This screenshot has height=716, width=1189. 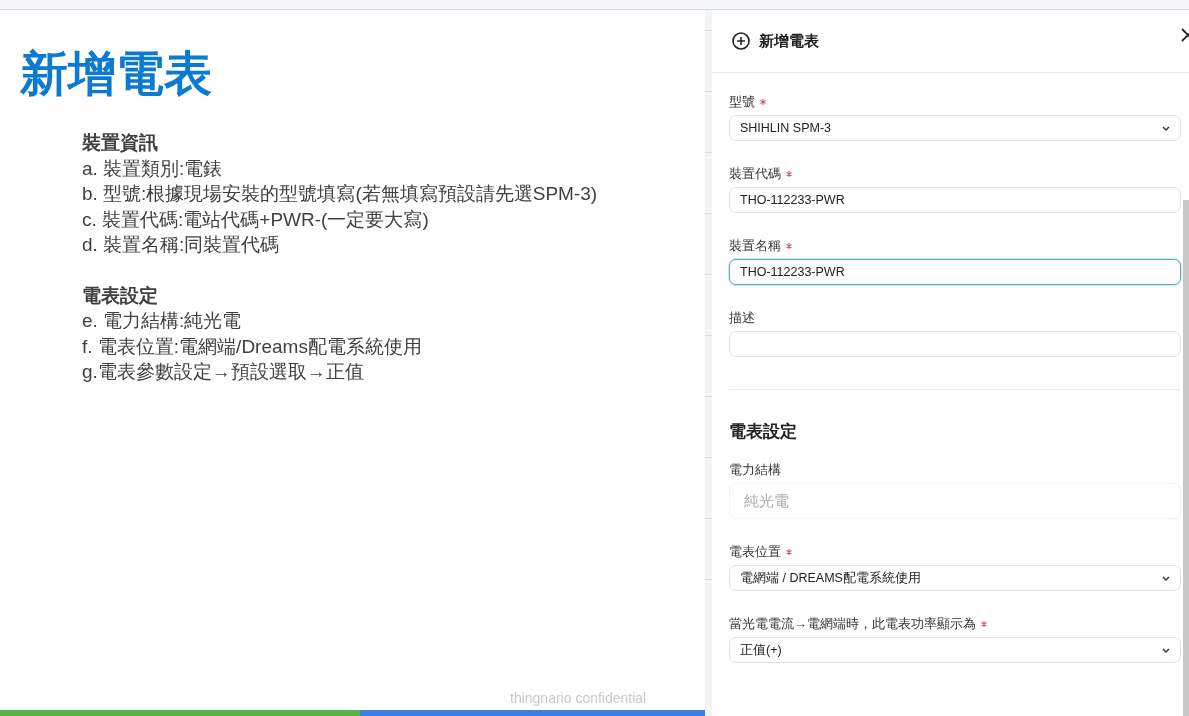 I want to click on slide-title: 新增電表, so click(x=116, y=74).